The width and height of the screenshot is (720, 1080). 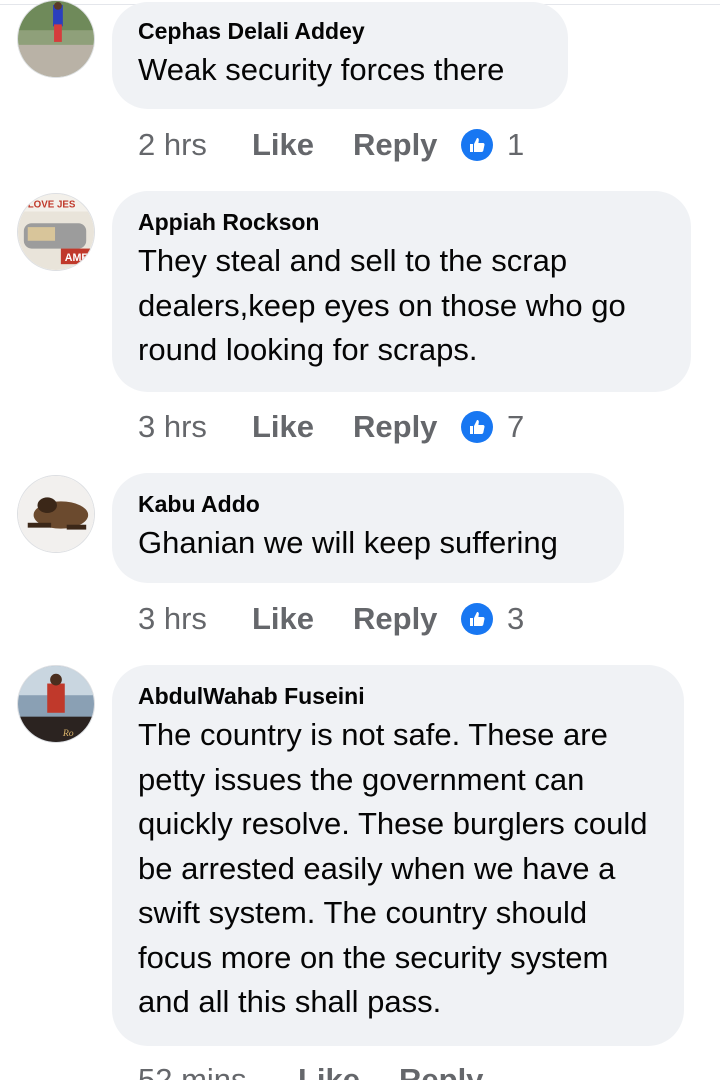 What do you see at coordinates (195, 145) in the screenshot?
I see `comment-timestamp: 2 hrs` at bounding box center [195, 145].